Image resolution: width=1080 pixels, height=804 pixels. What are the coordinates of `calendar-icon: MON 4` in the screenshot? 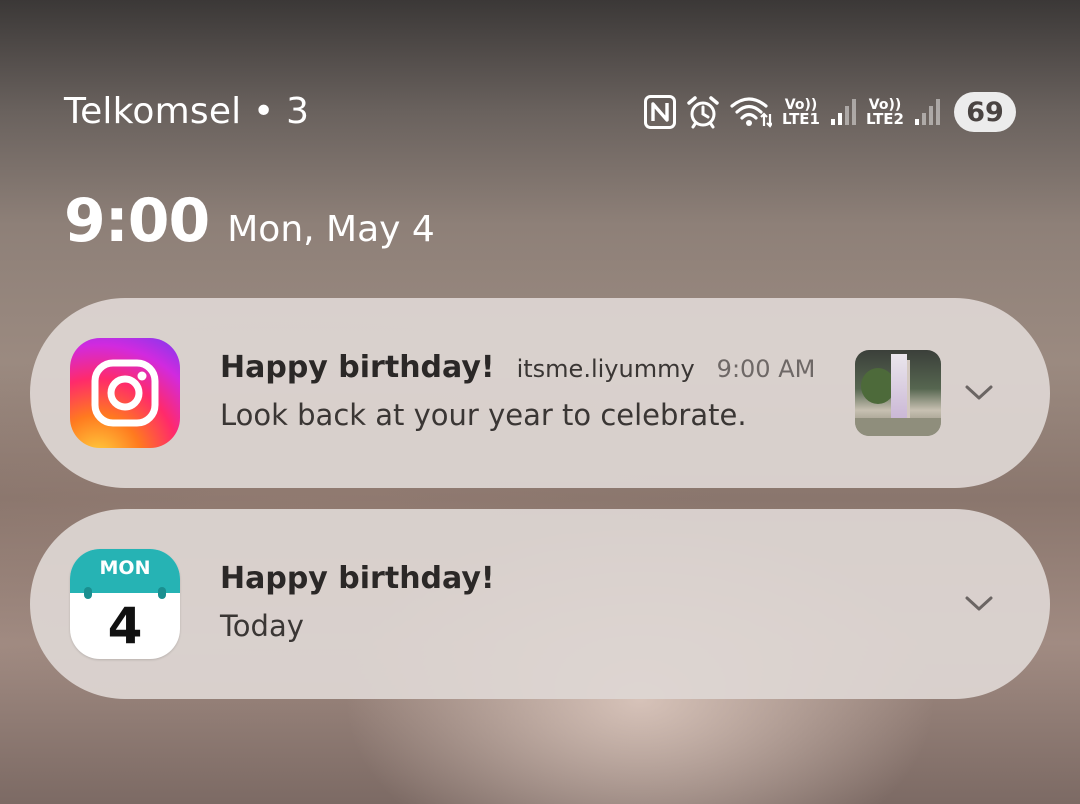 It's located at (125, 604).